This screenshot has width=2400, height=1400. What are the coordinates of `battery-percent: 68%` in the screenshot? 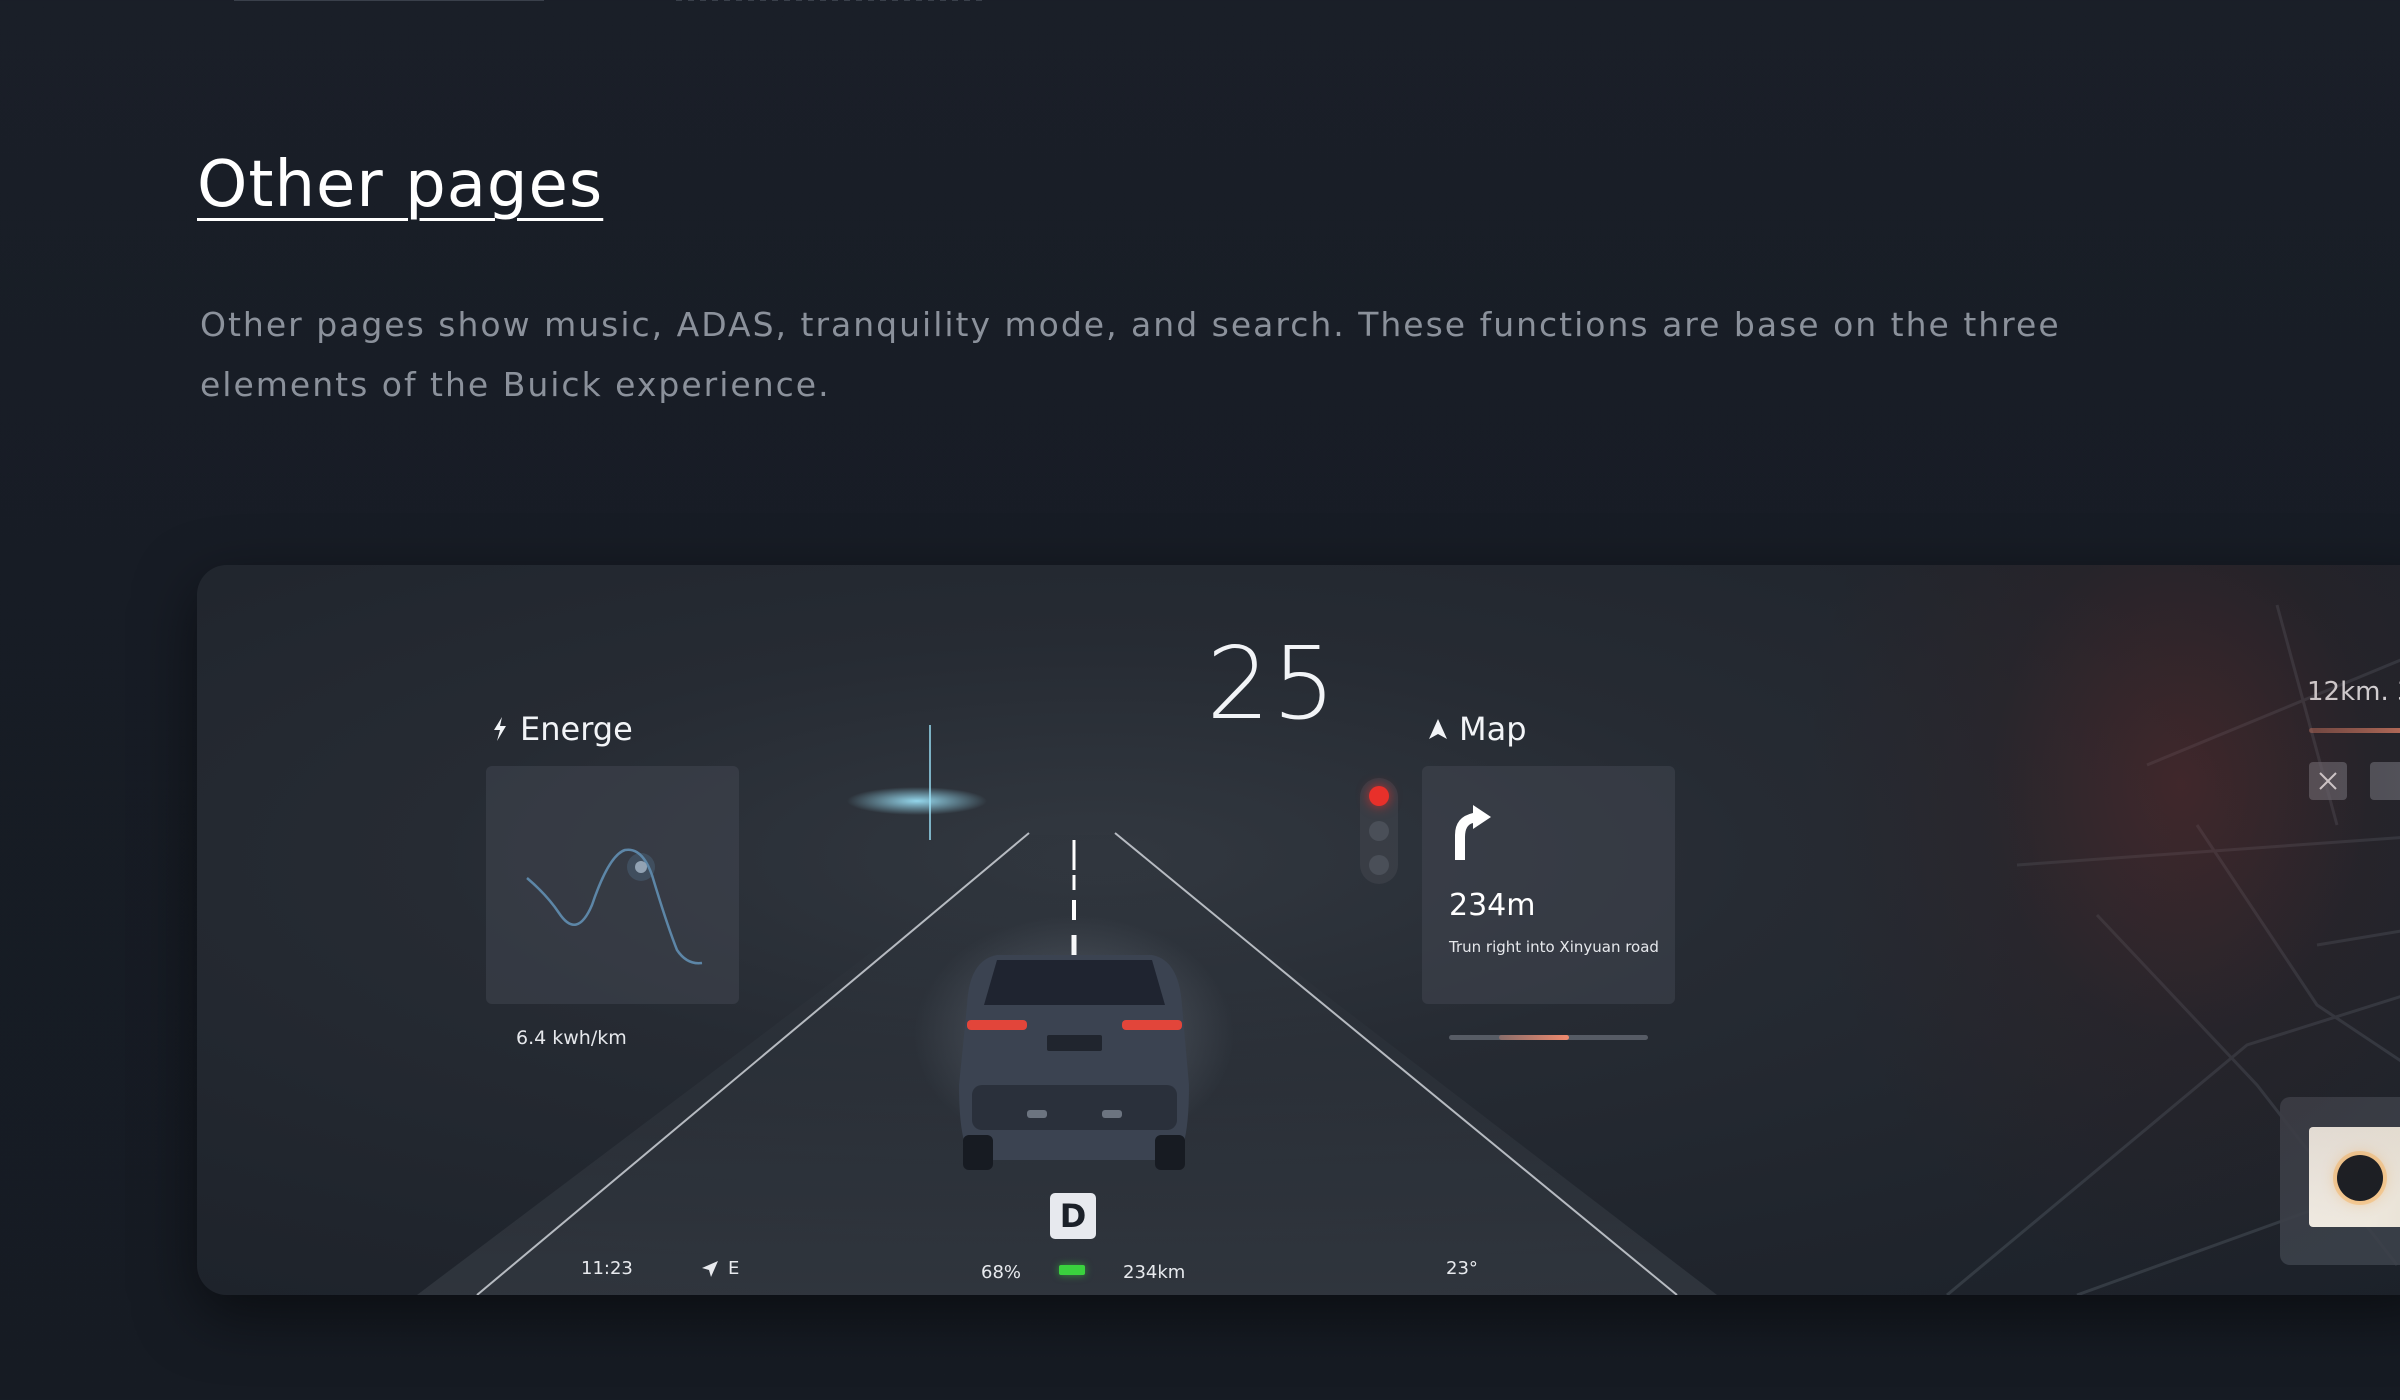 It's located at (1001, 1272).